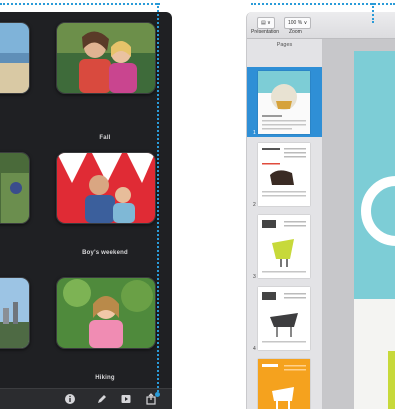 The image size is (395, 409). What do you see at coordinates (254, 277) in the screenshot?
I see `page-number: 3` at bounding box center [254, 277].